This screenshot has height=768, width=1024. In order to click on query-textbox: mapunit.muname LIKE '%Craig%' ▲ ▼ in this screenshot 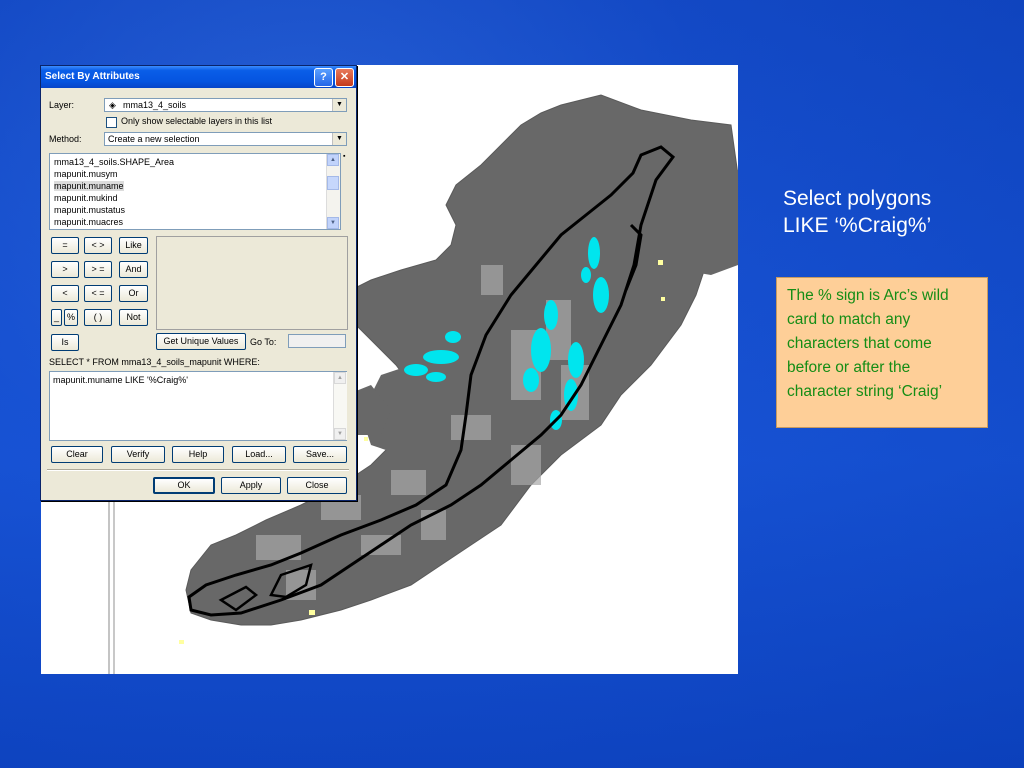, I will do `click(198, 406)`.